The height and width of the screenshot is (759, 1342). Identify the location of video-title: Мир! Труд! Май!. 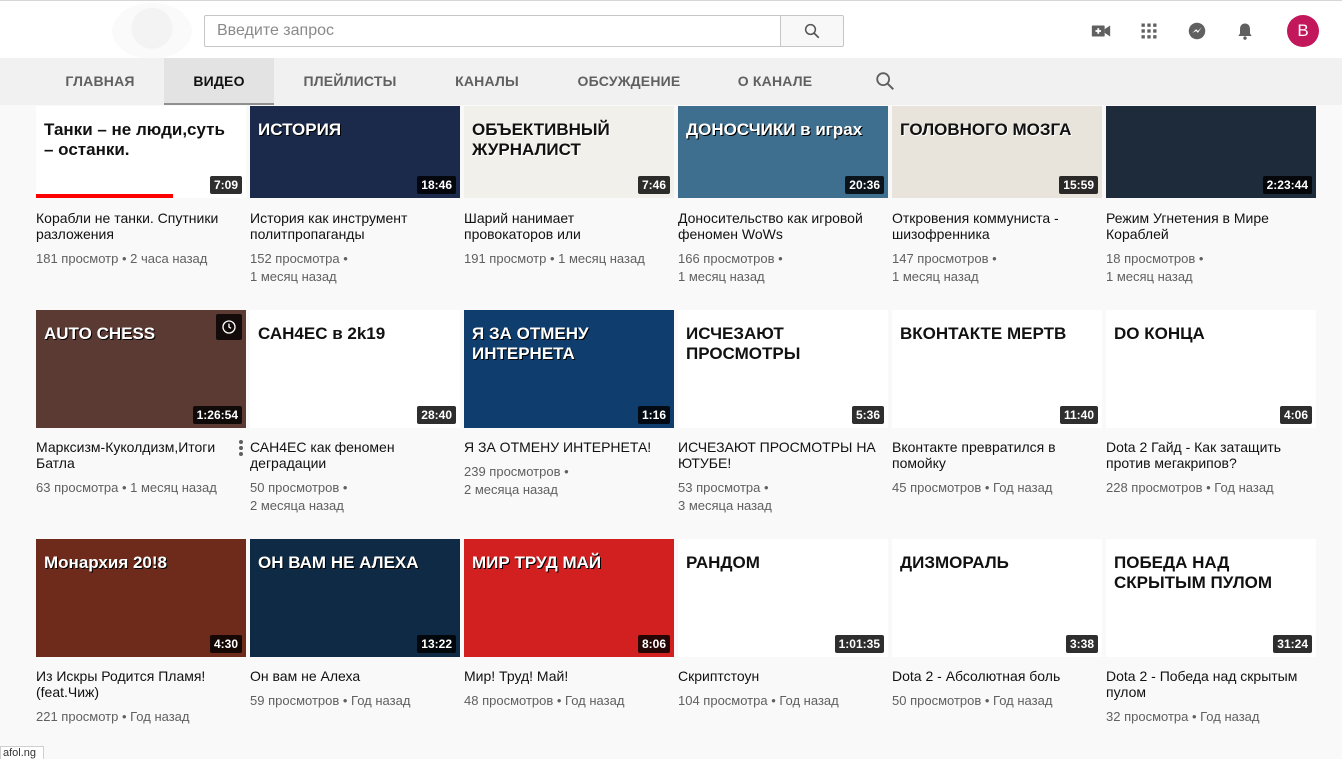
(564, 676).